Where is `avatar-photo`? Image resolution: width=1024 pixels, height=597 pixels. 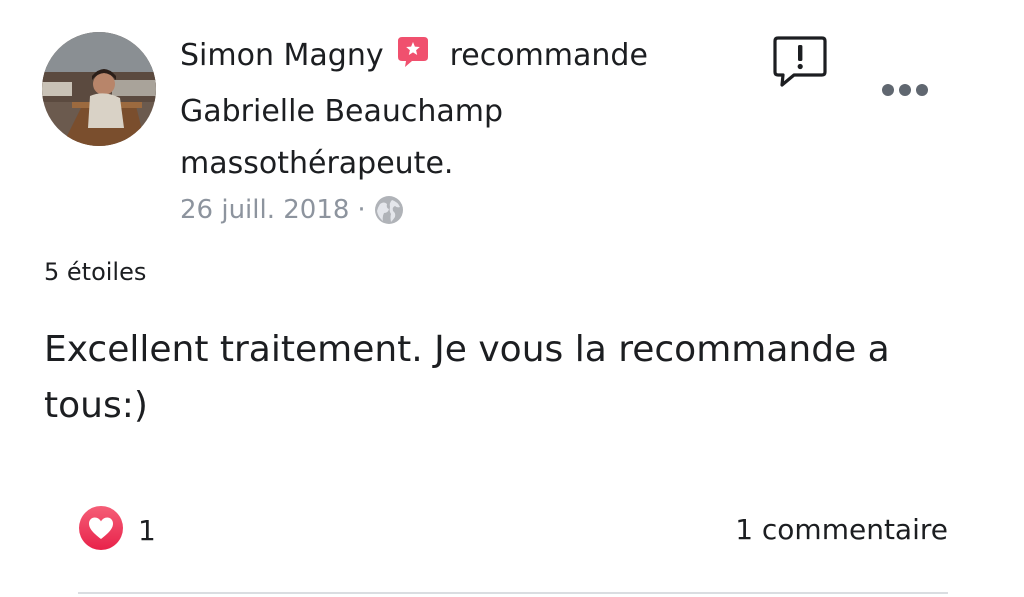
avatar-photo is located at coordinates (99, 89).